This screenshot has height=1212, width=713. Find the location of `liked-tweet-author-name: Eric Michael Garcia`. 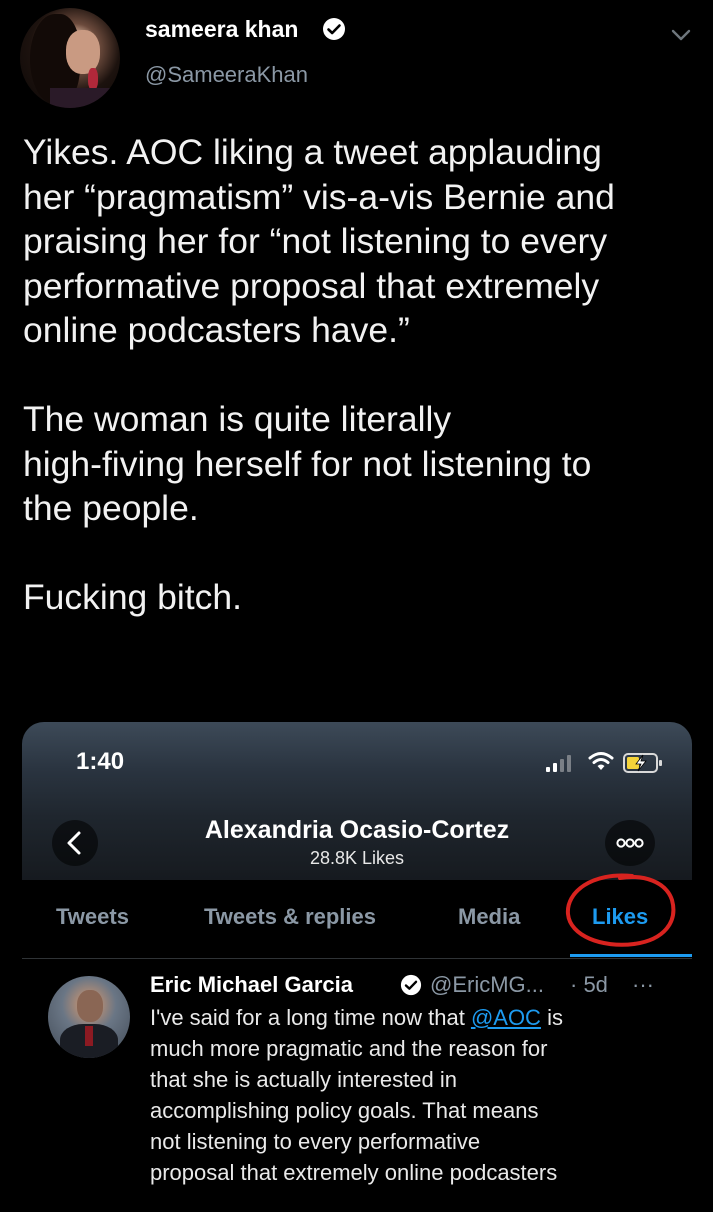

liked-tweet-author-name: Eric Michael Garcia is located at coordinates (251, 985).